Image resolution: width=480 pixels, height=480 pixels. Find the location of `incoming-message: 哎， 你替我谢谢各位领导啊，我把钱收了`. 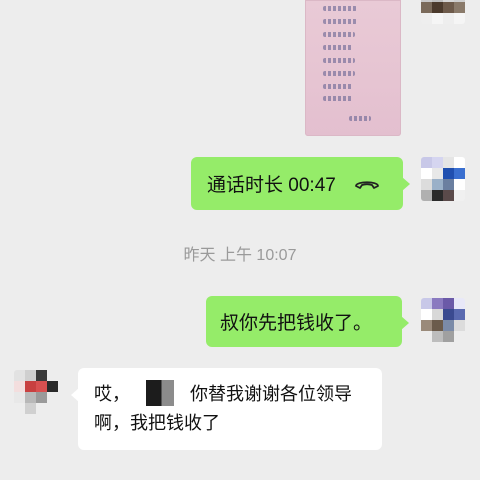

incoming-message: 哎， 你替我谢谢各位领导啊，我把钱收了 is located at coordinates (226, 409).